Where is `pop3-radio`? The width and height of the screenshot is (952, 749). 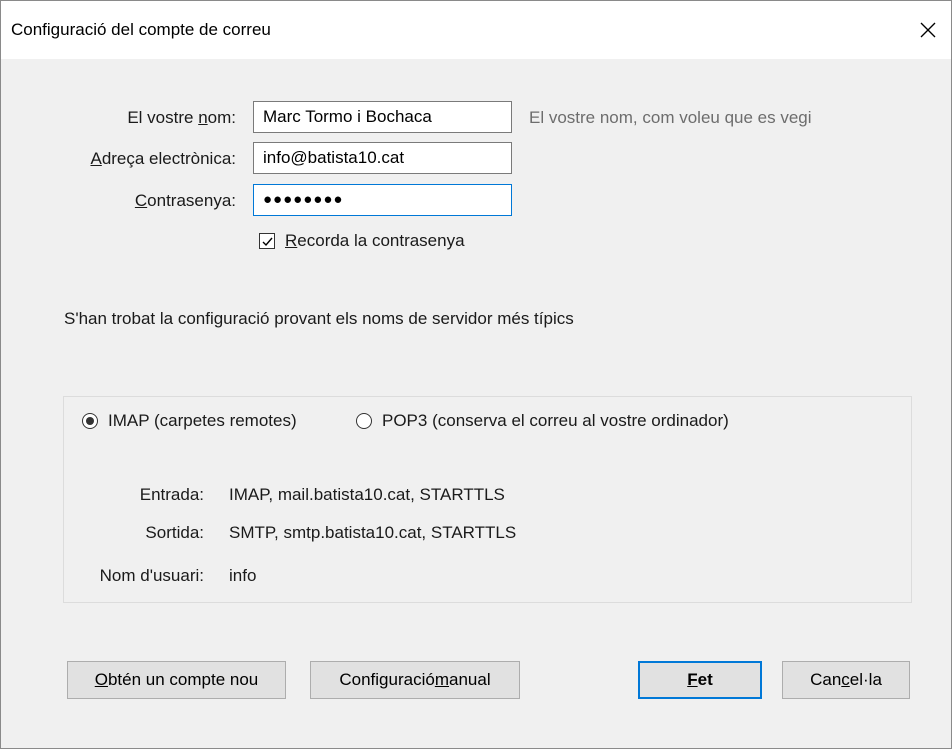
pop3-radio is located at coordinates (364, 421).